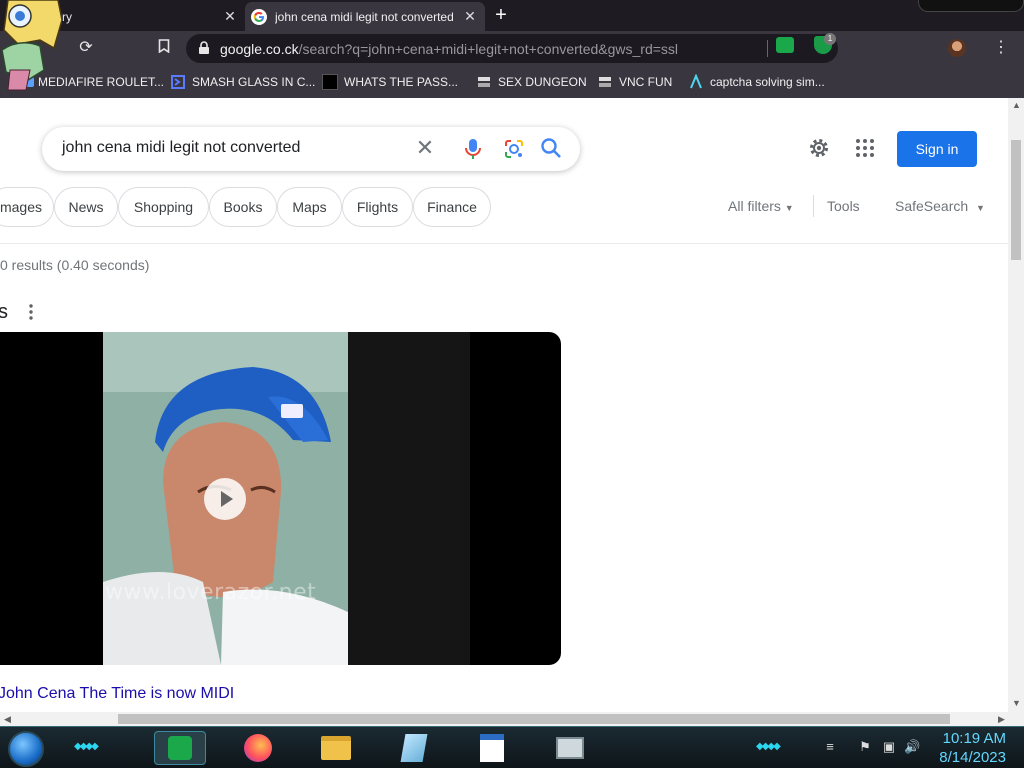  I want to click on chevron-logo-icon, so click(178, 82).